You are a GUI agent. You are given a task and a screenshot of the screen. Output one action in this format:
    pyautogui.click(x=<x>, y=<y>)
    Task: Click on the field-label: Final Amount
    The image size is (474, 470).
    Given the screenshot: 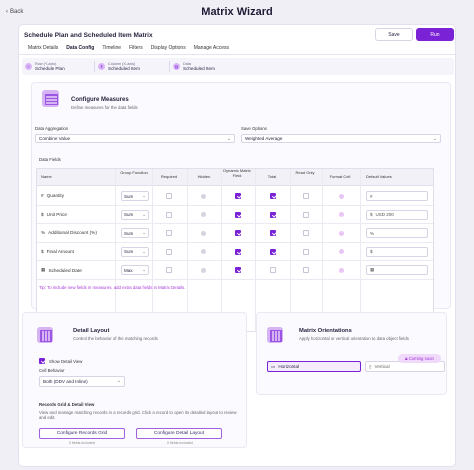 What is the action you would take?
    pyautogui.click(x=60, y=251)
    